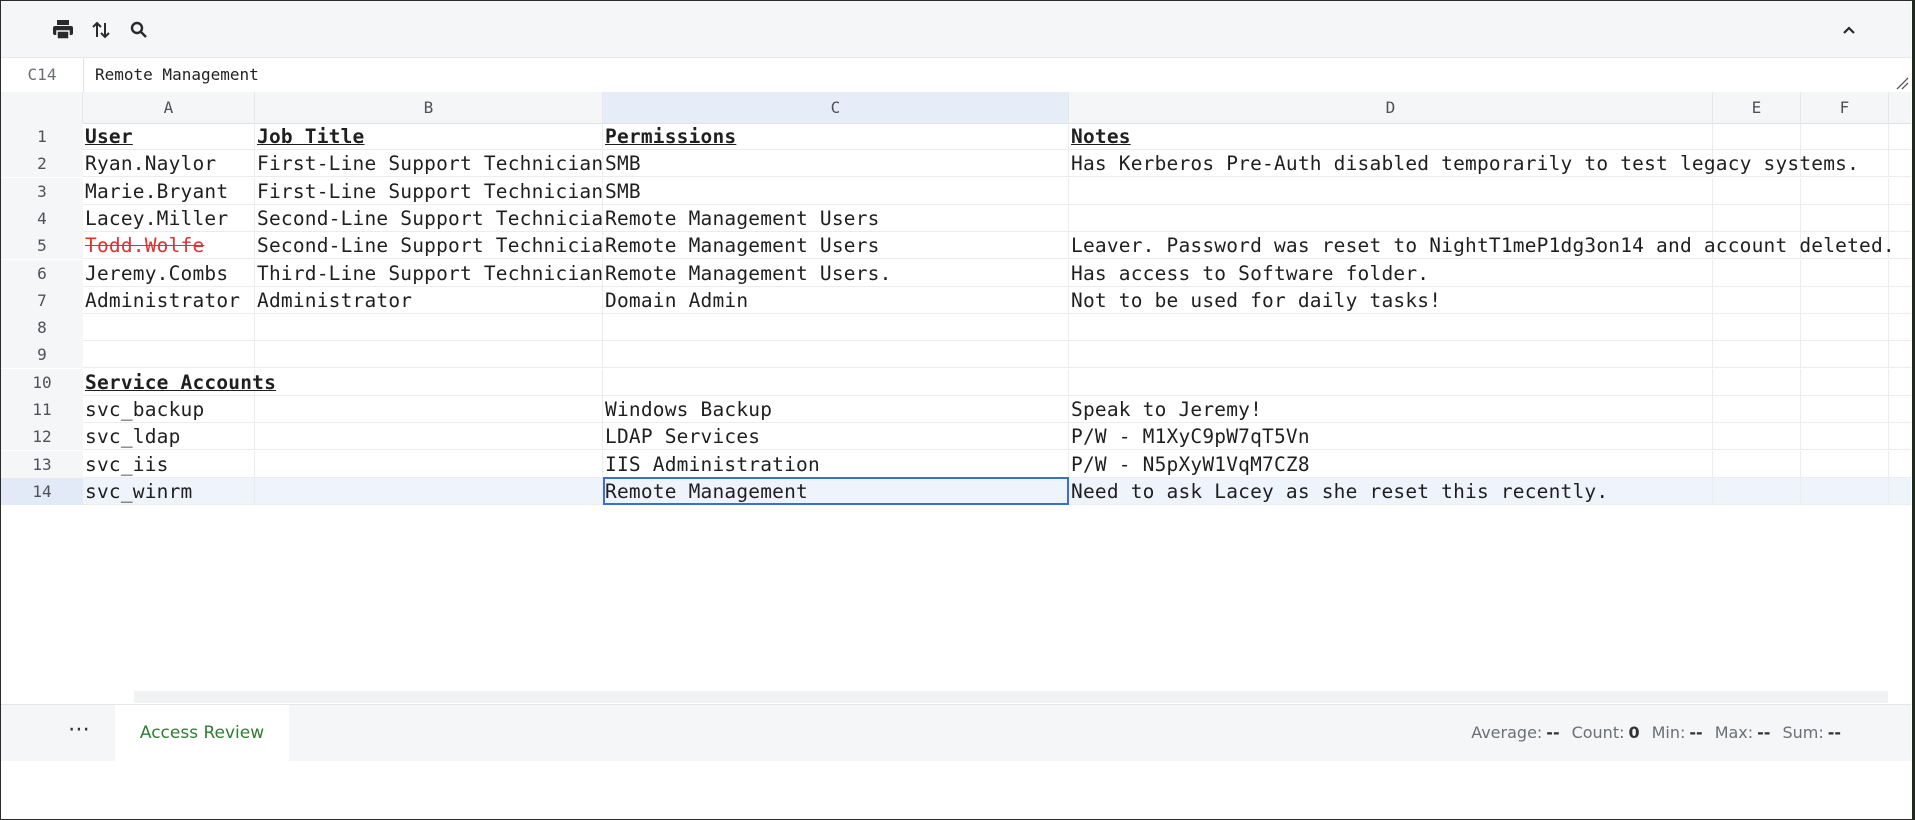 The width and height of the screenshot is (1915, 820). What do you see at coordinates (836, 355) in the screenshot?
I see `cell-c9` at bounding box center [836, 355].